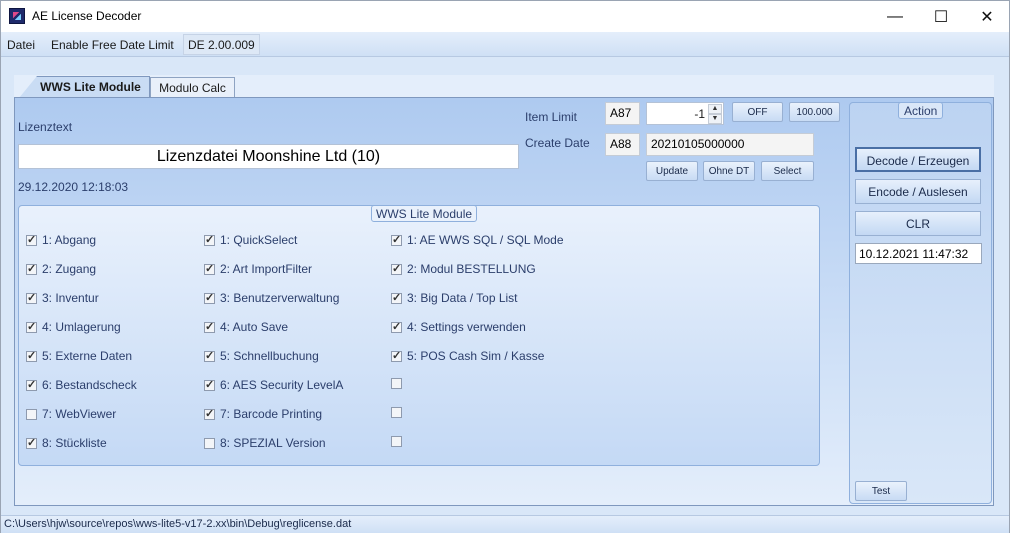  What do you see at coordinates (246, 327) in the screenshot?
I see `module-checkbox-row: 4: Auto Save` at bounding box center [246, 327].